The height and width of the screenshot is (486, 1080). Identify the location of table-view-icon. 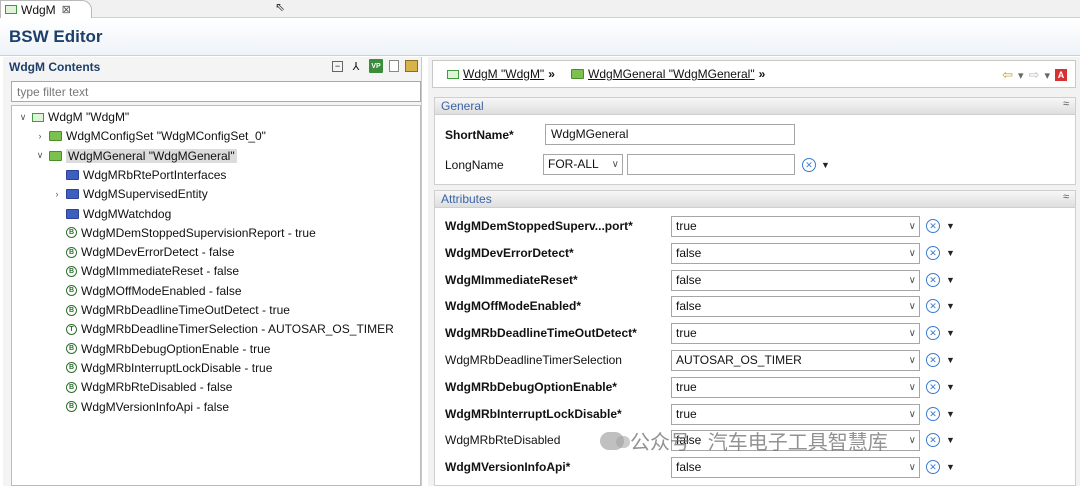
(411, 66).